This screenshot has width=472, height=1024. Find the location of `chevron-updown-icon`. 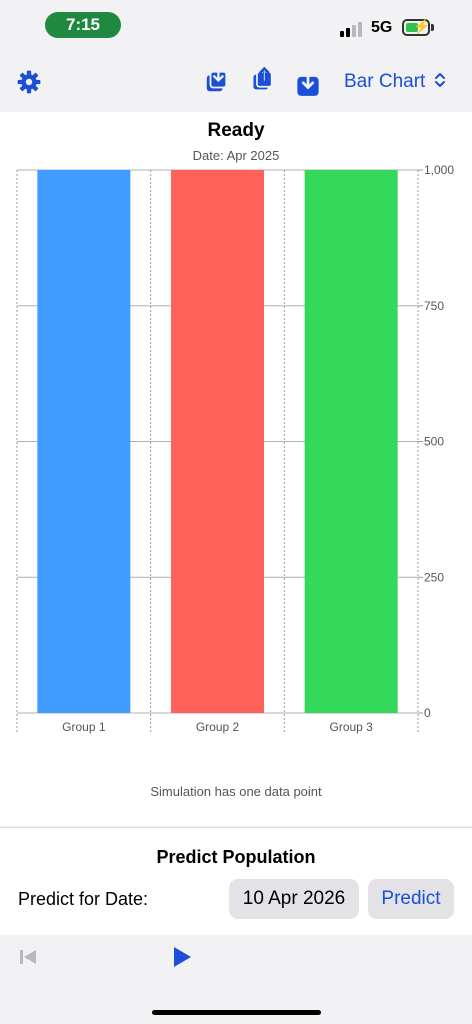

chevron-updown-icon is located at coordinates (439, 80).